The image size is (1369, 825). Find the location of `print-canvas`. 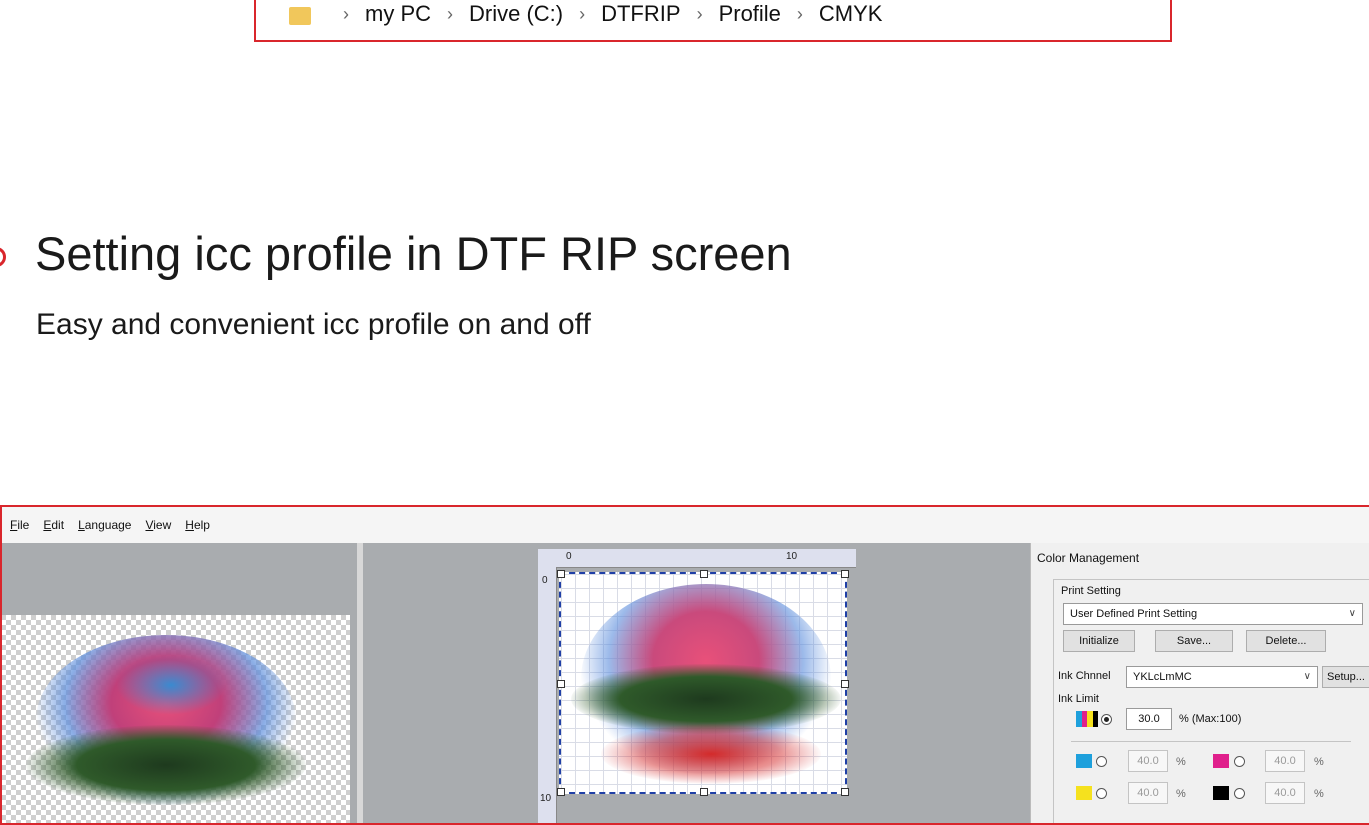

print-canvas is located at coordinates (703, 683).